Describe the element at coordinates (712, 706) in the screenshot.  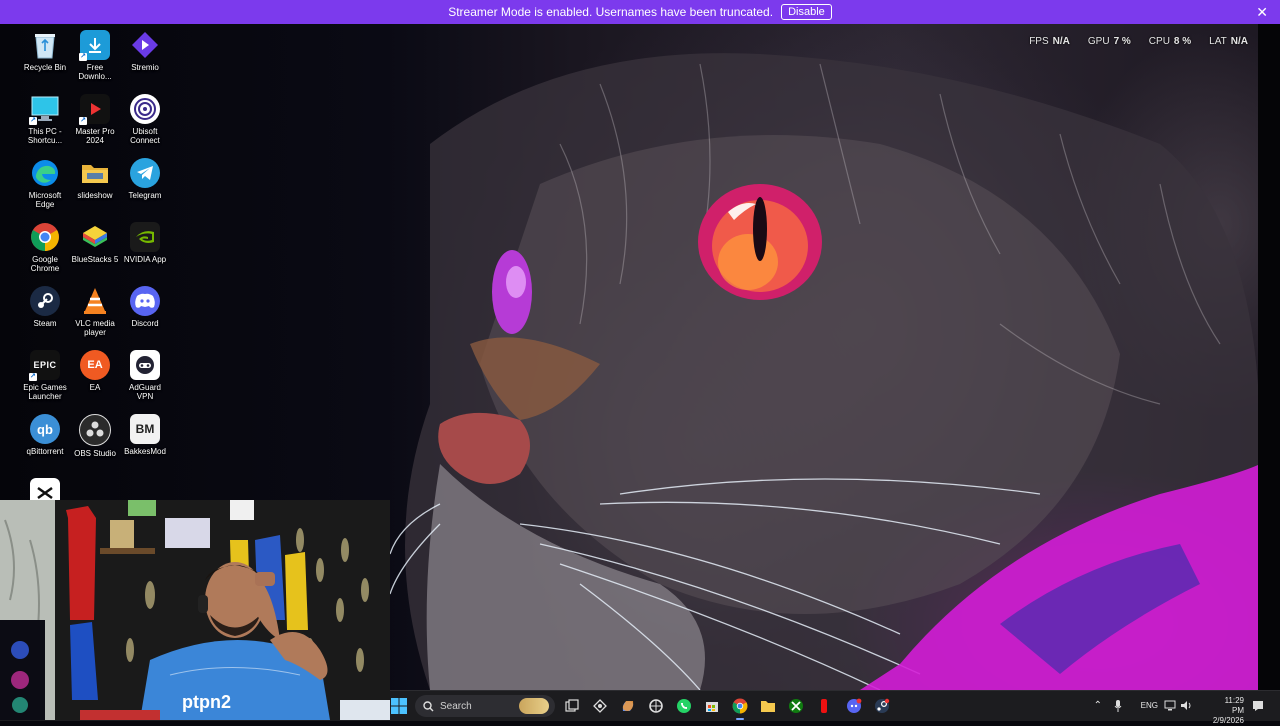
I see `store-icon` at that location.